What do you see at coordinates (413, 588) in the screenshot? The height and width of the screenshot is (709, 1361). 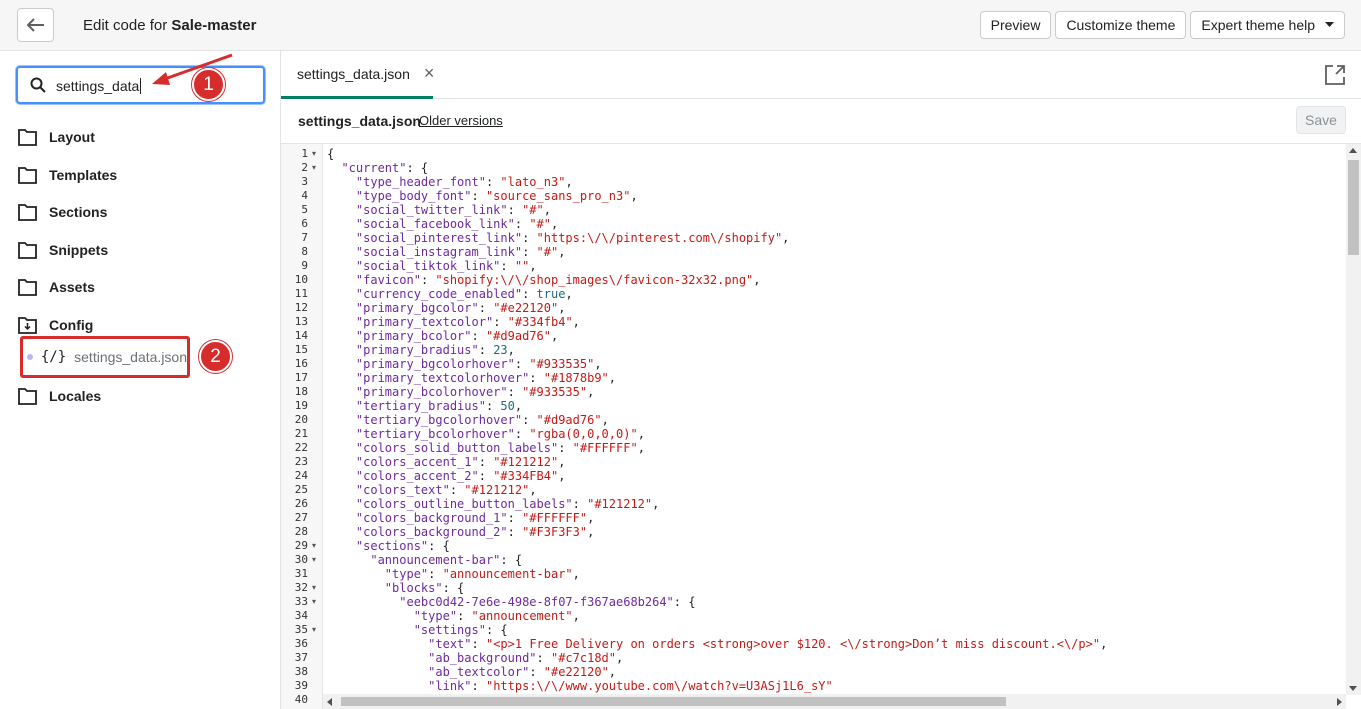 I see `code-token: "blocks"` at bounding box center [413, 588].